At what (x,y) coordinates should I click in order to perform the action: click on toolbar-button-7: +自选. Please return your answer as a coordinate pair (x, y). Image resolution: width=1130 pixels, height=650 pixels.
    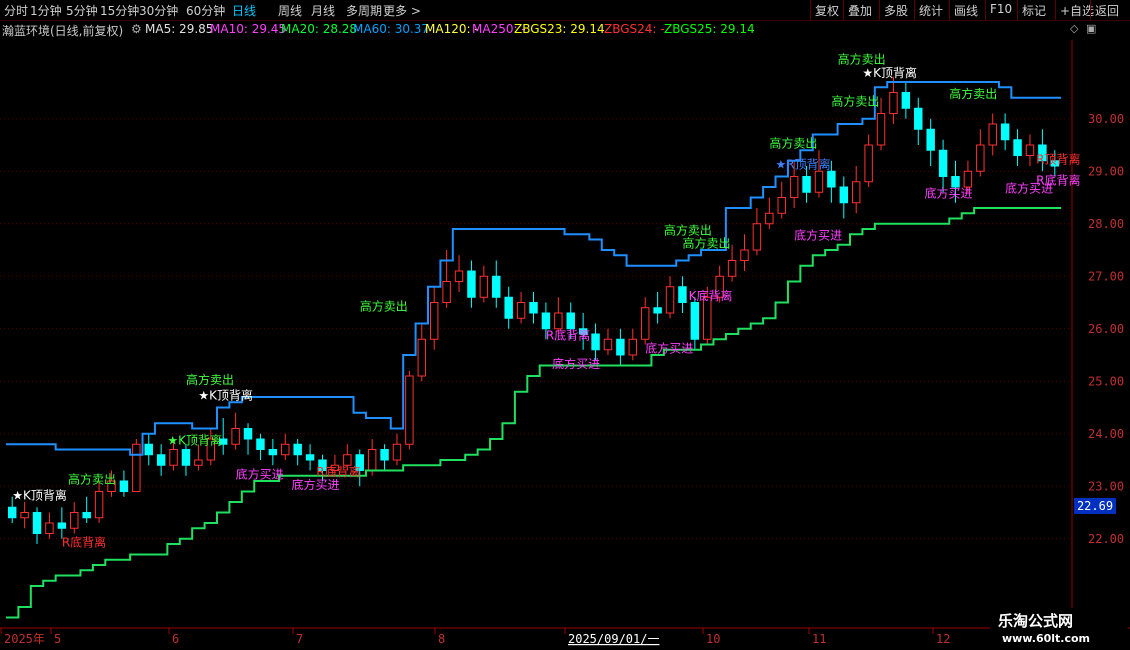
    Looking at the image, I should click on (1077, 10).